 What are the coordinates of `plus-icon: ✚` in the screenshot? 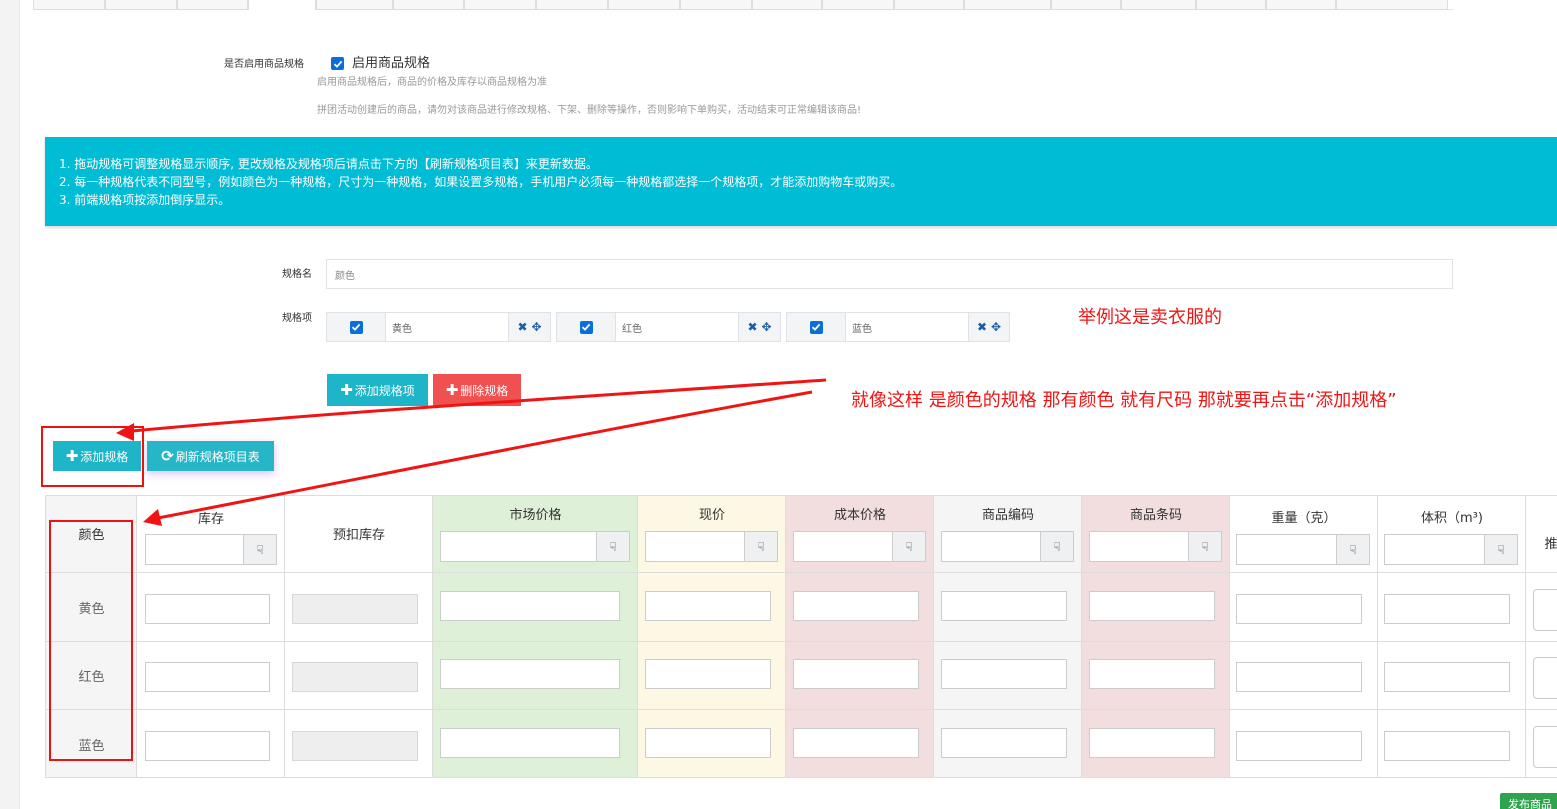 It's located at (346, 390).